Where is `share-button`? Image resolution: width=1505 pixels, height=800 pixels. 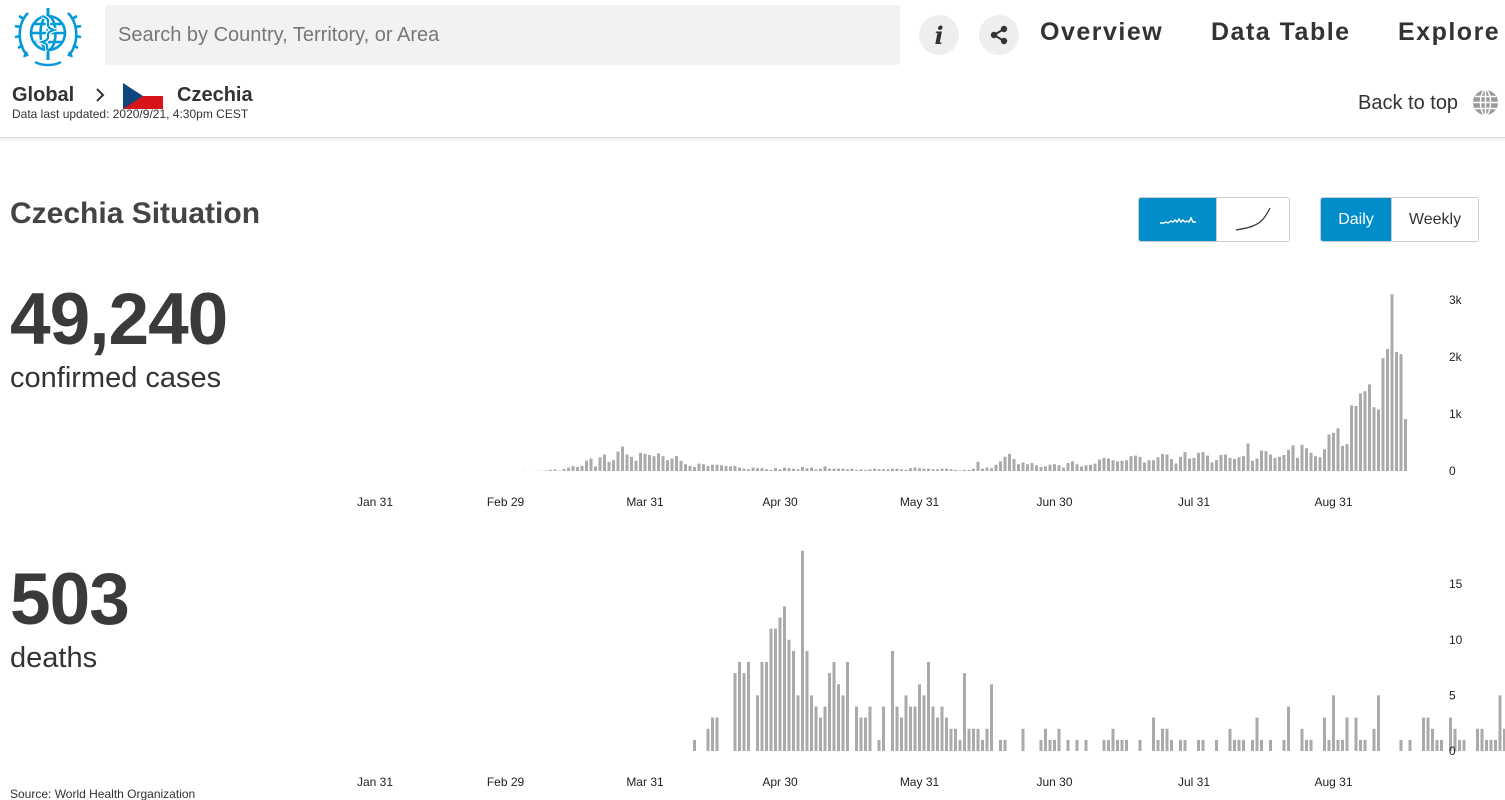 share-button is located at coordinates (999, 35).